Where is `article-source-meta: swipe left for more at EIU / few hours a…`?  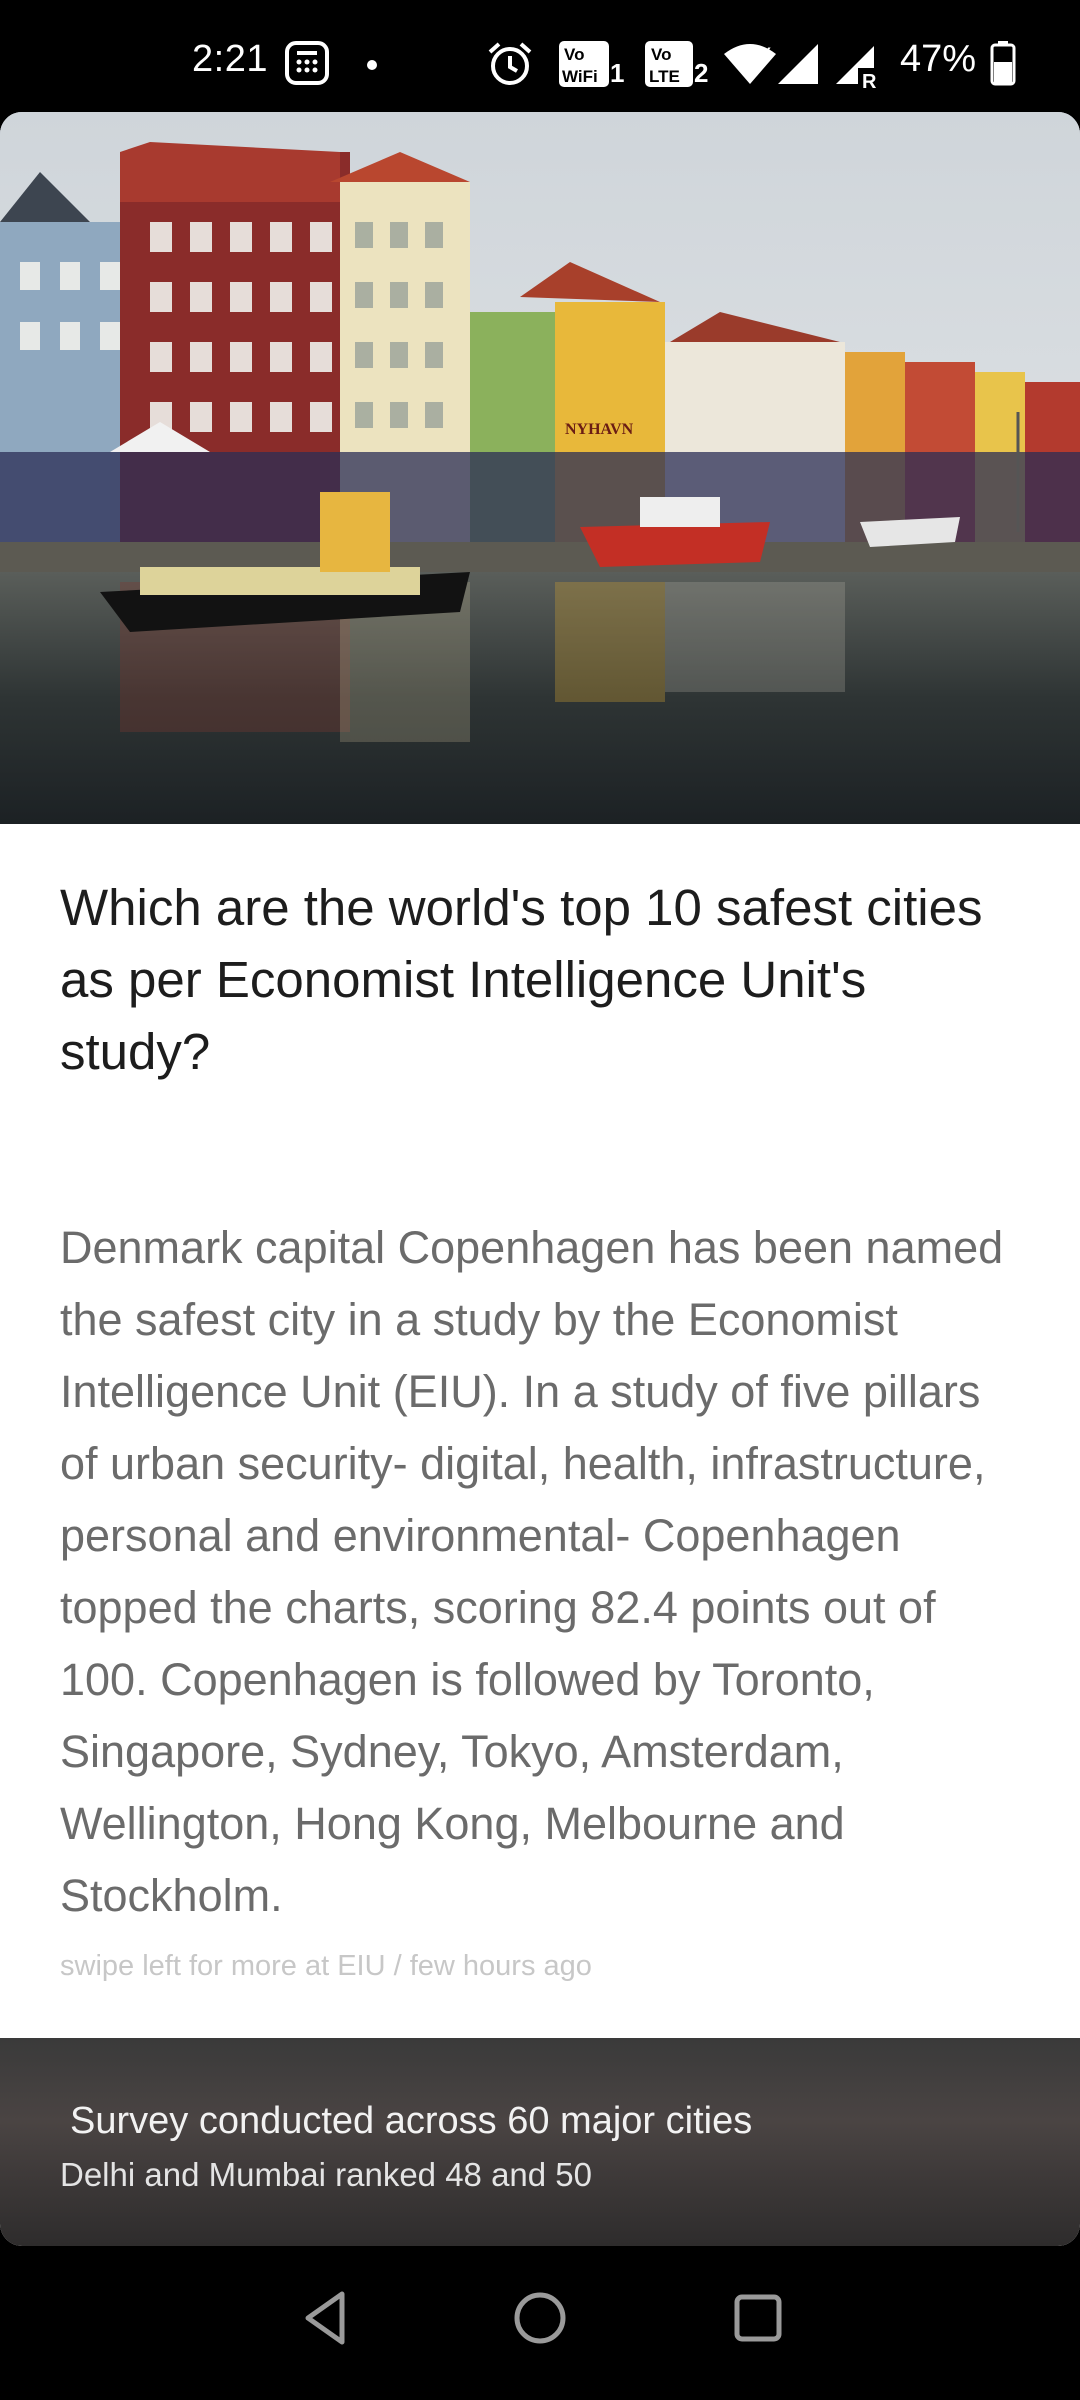 article-source-meta: swipe left for more at EIU / few hours a… is located at coordinates (540, 1966).